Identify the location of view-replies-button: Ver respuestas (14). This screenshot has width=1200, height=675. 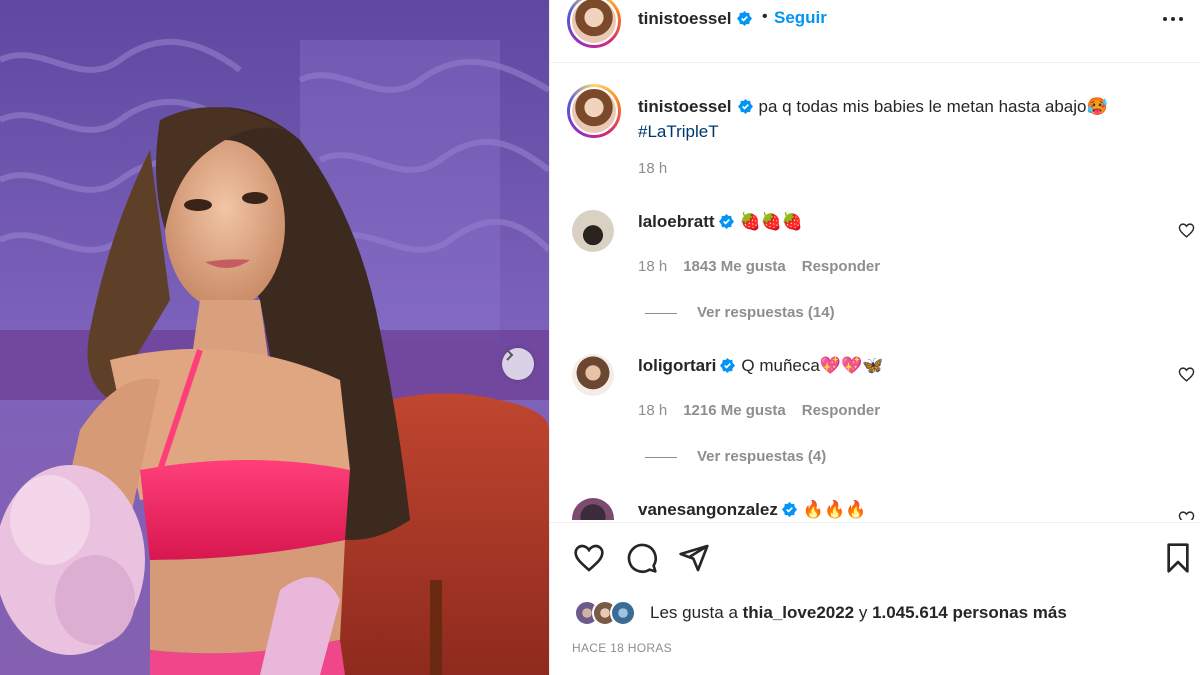
(740, 312).